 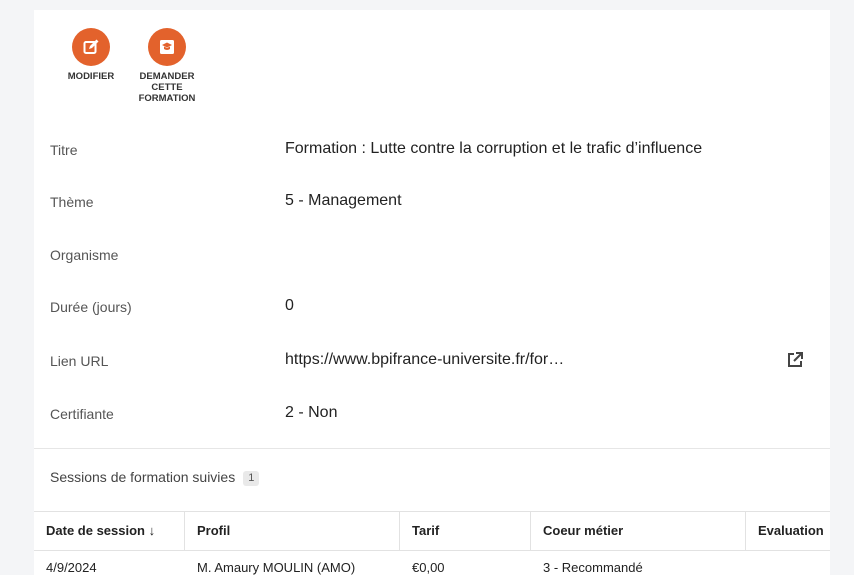 I want to click on graduation-icon, so click(x=167, y=47).